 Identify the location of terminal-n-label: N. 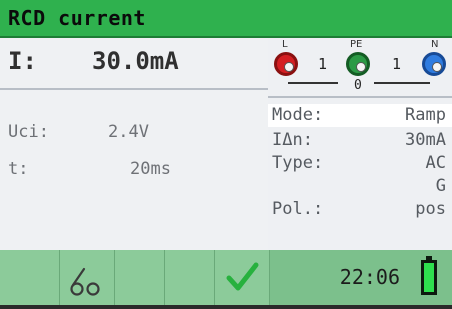
(435, 44).